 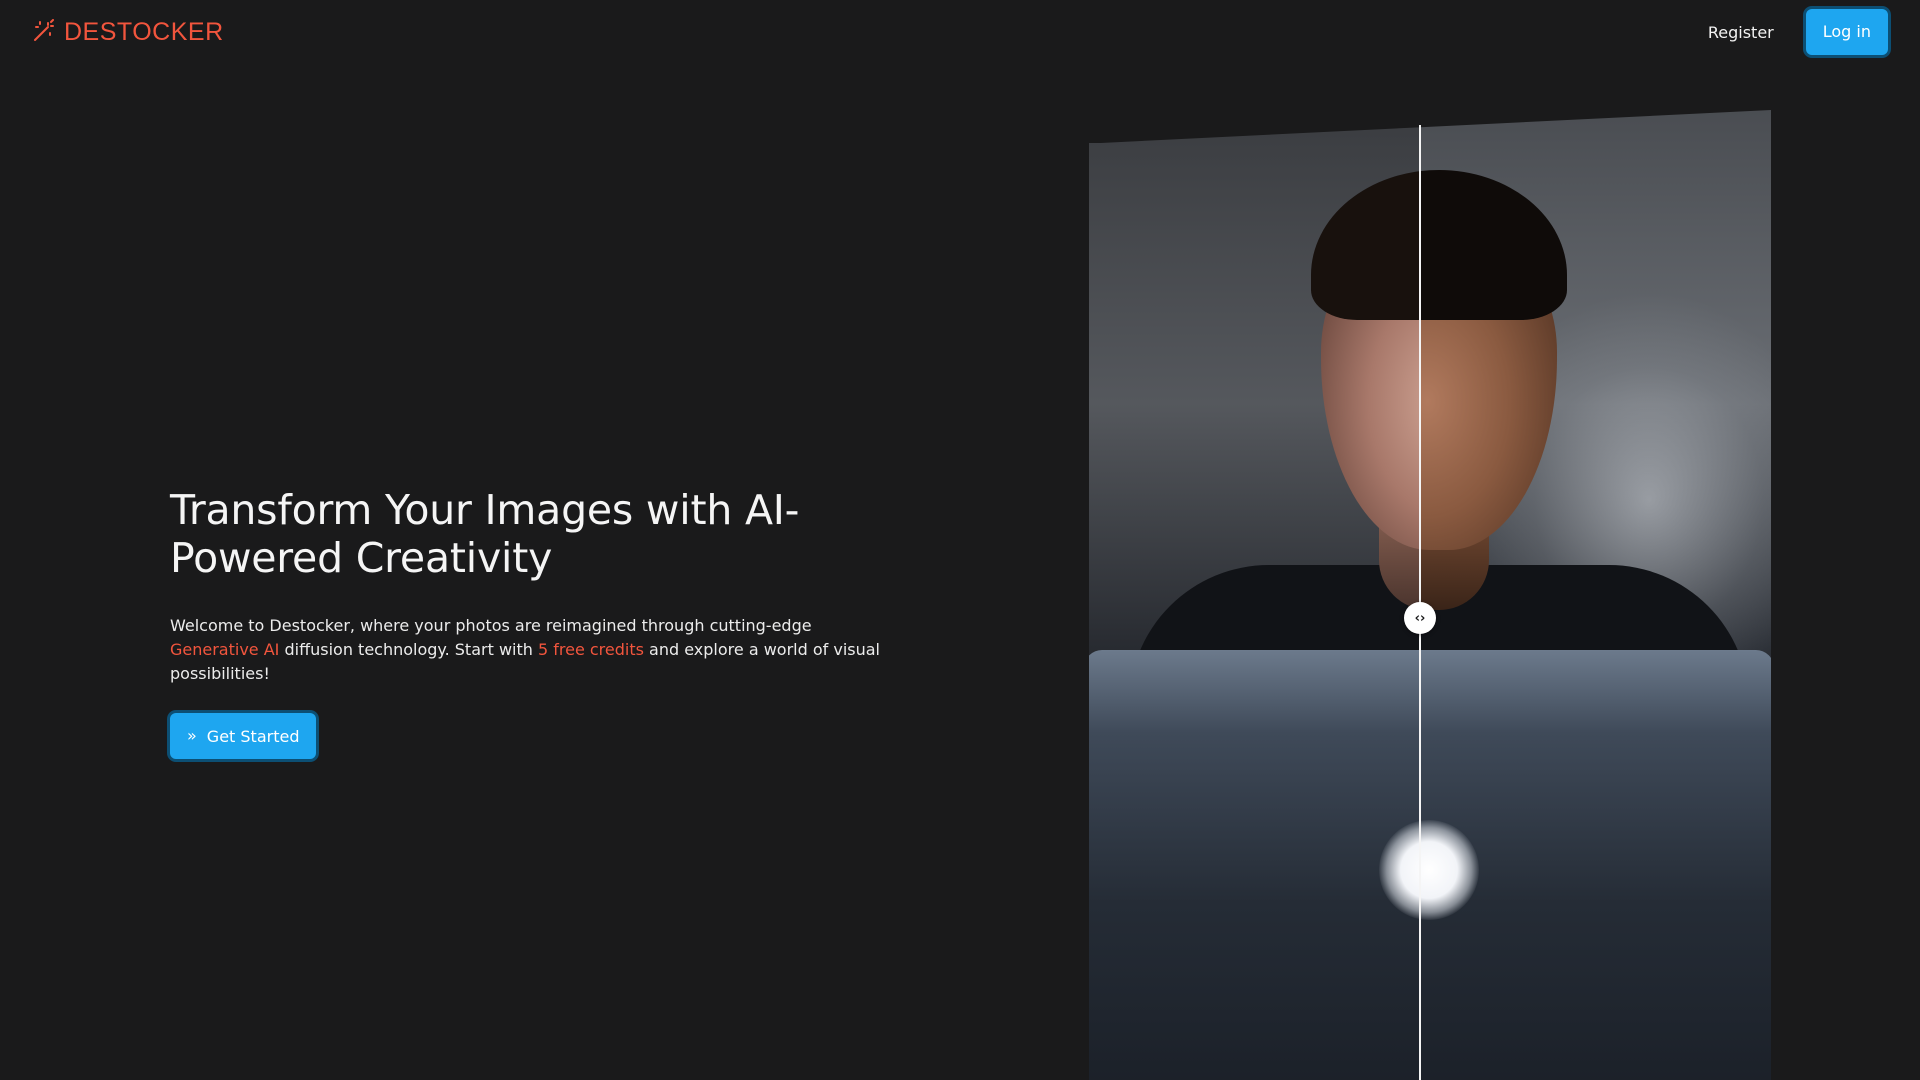 What do you see at coordinates (1798, 32) in the screenshot?
I see `header-nav: Register Log in` at bounding box center [1798, 32].